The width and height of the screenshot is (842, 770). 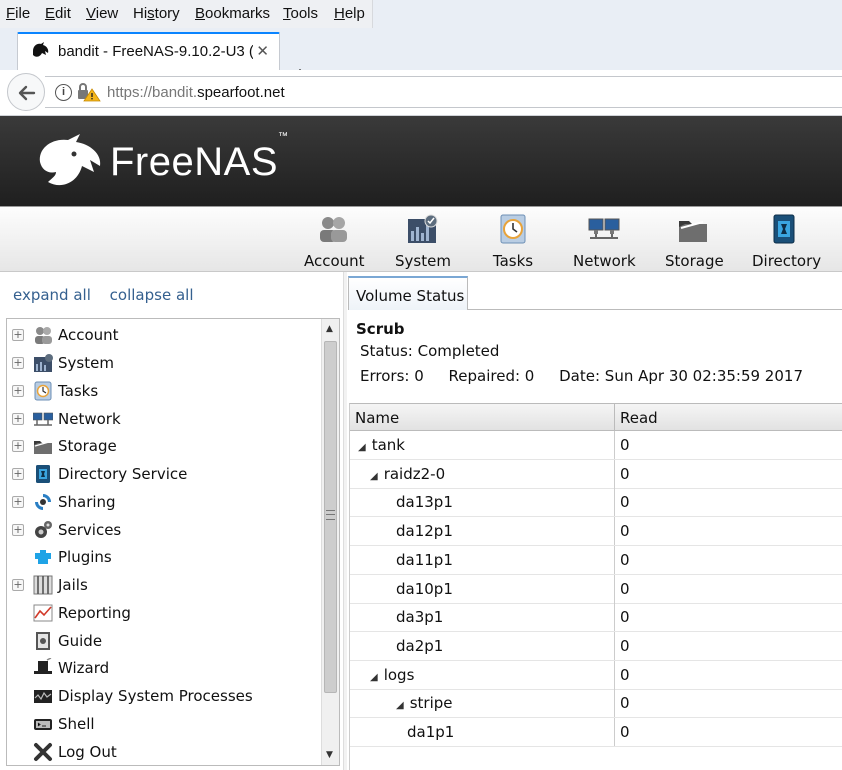 I want to click on tree-item-account: + Account, so click(x=162, y=334).